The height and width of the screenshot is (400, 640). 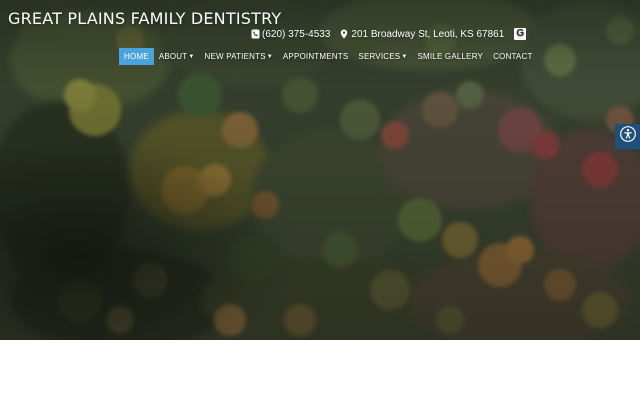 What do you see at coordinates (520, 34) in the screenshot?
I see `google-icon: G` at bounding box center [520, 34].